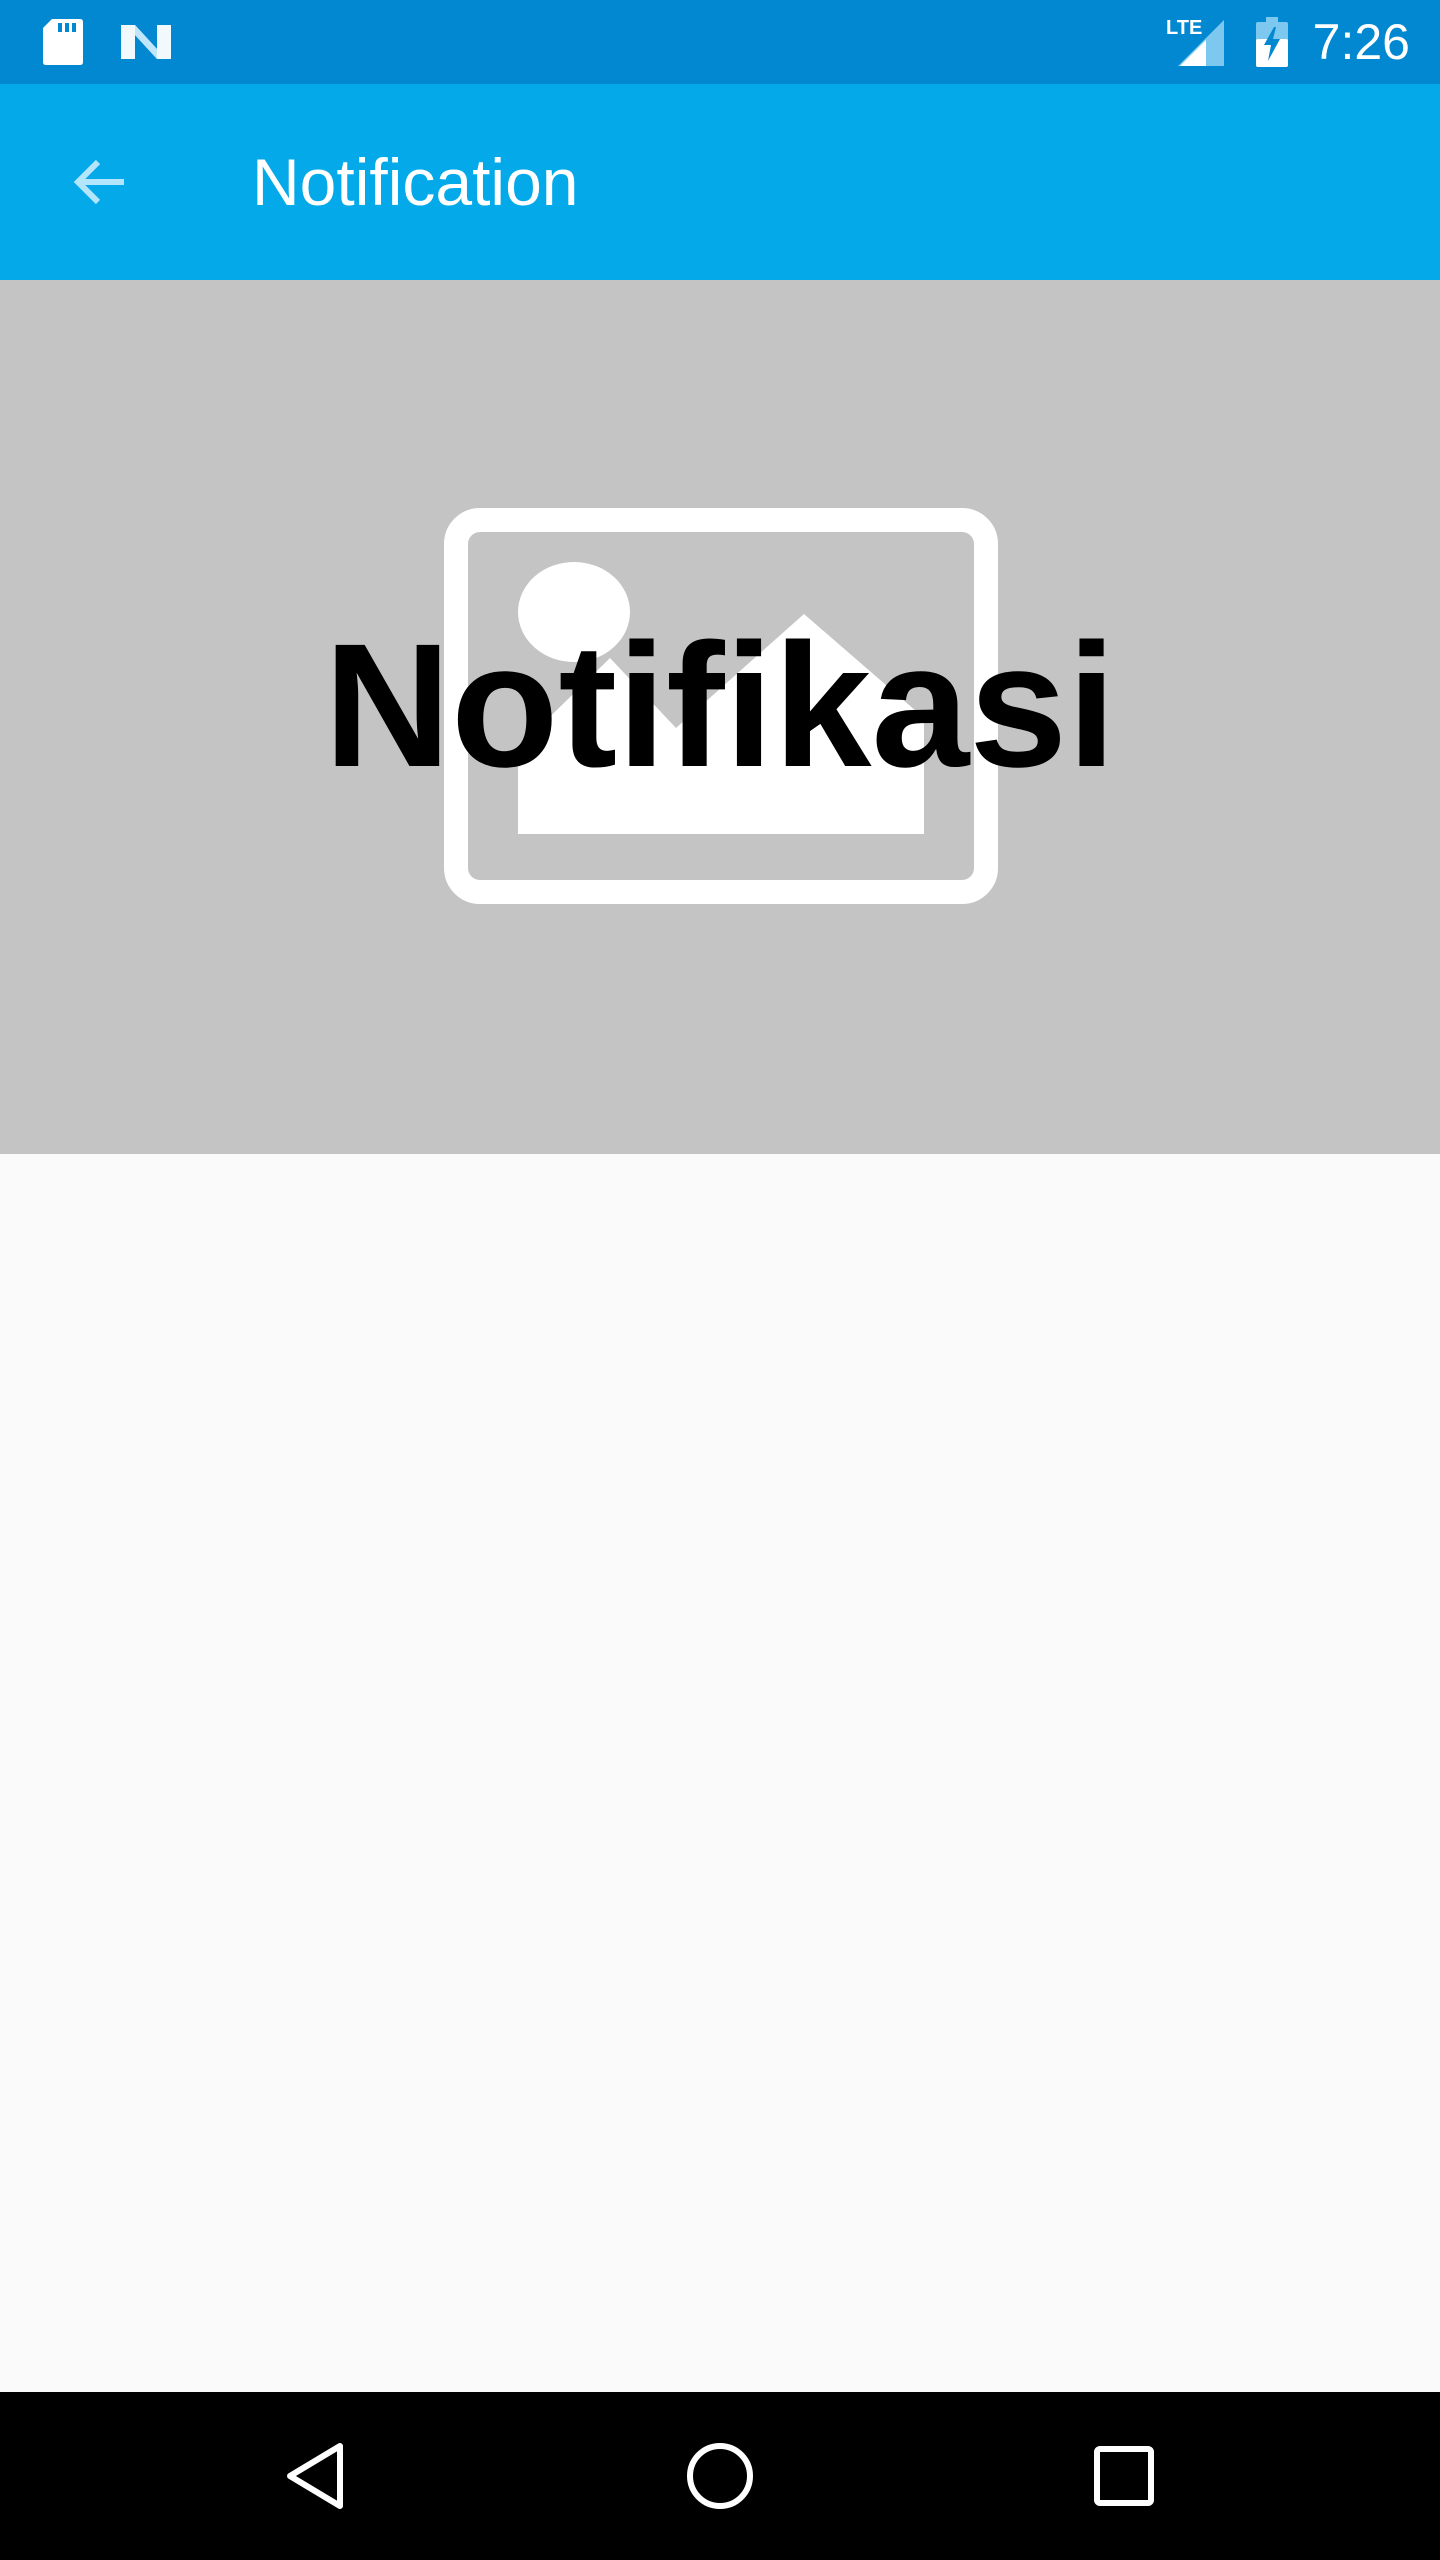  I want to click on n-logo-icon, so click(146, 42).